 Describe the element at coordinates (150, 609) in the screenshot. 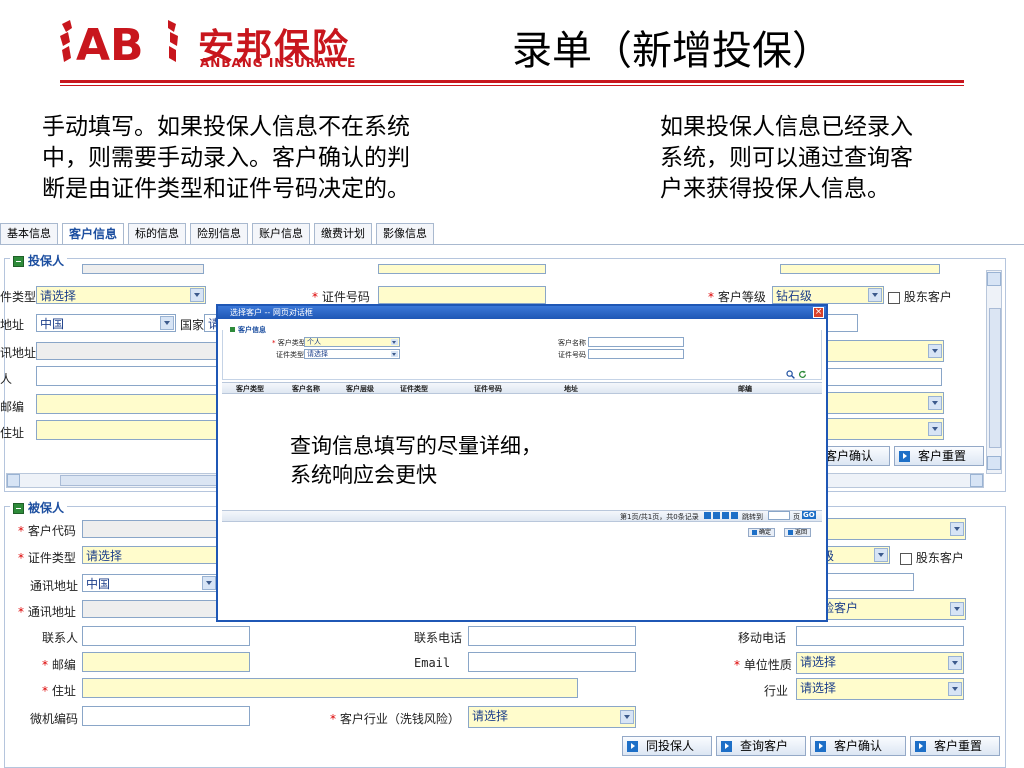

I see `insured-comm-address2-input` at that location.